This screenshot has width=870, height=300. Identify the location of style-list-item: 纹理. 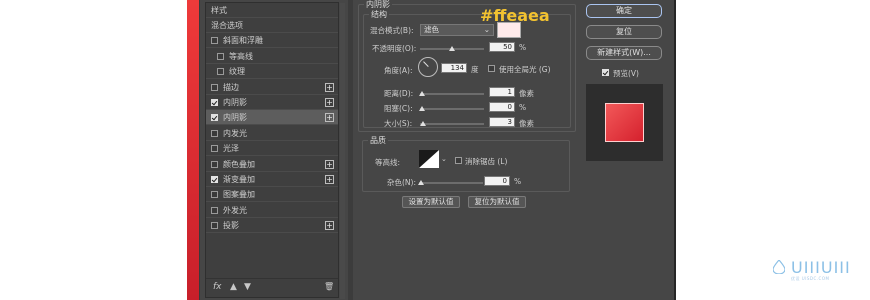
(272, 72).